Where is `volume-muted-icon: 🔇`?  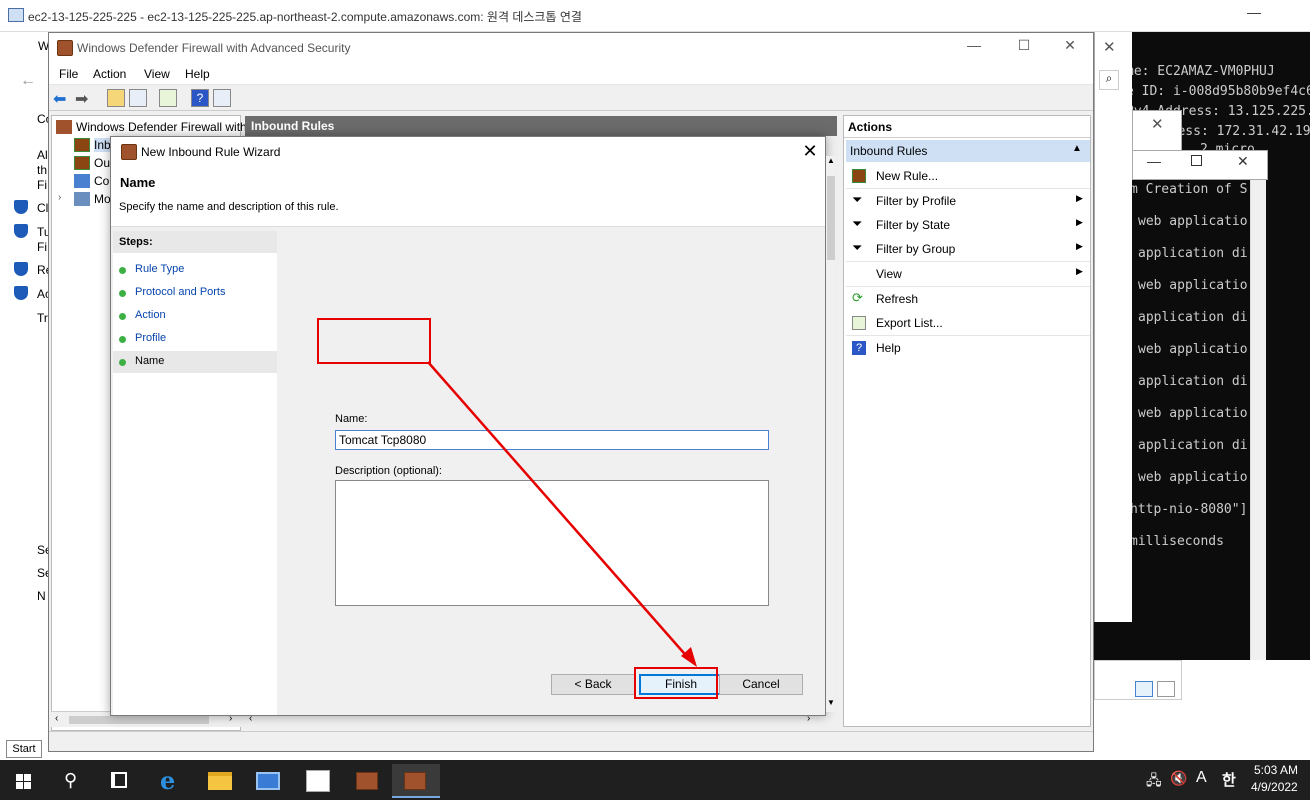
volume-muted-icon: 🔇 is located at coordinates (1178, 778).